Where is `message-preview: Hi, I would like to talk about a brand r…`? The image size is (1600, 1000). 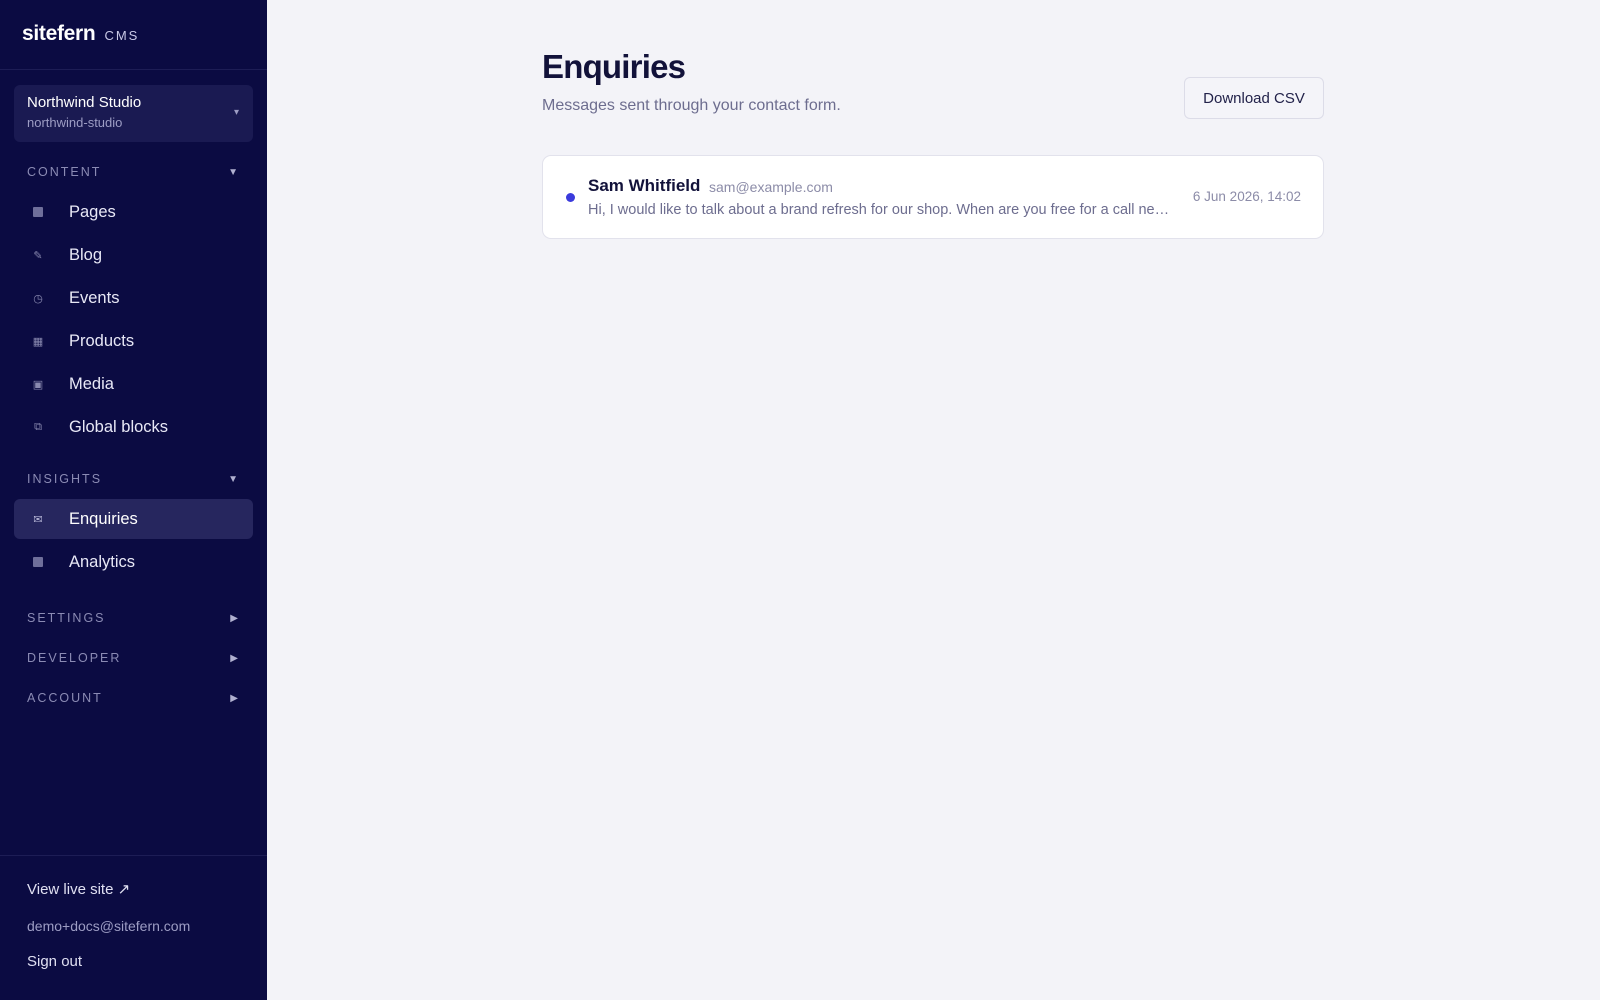 message-preview: Hi, I would like to talk about a brand r… is located at coordinates (880, 210).